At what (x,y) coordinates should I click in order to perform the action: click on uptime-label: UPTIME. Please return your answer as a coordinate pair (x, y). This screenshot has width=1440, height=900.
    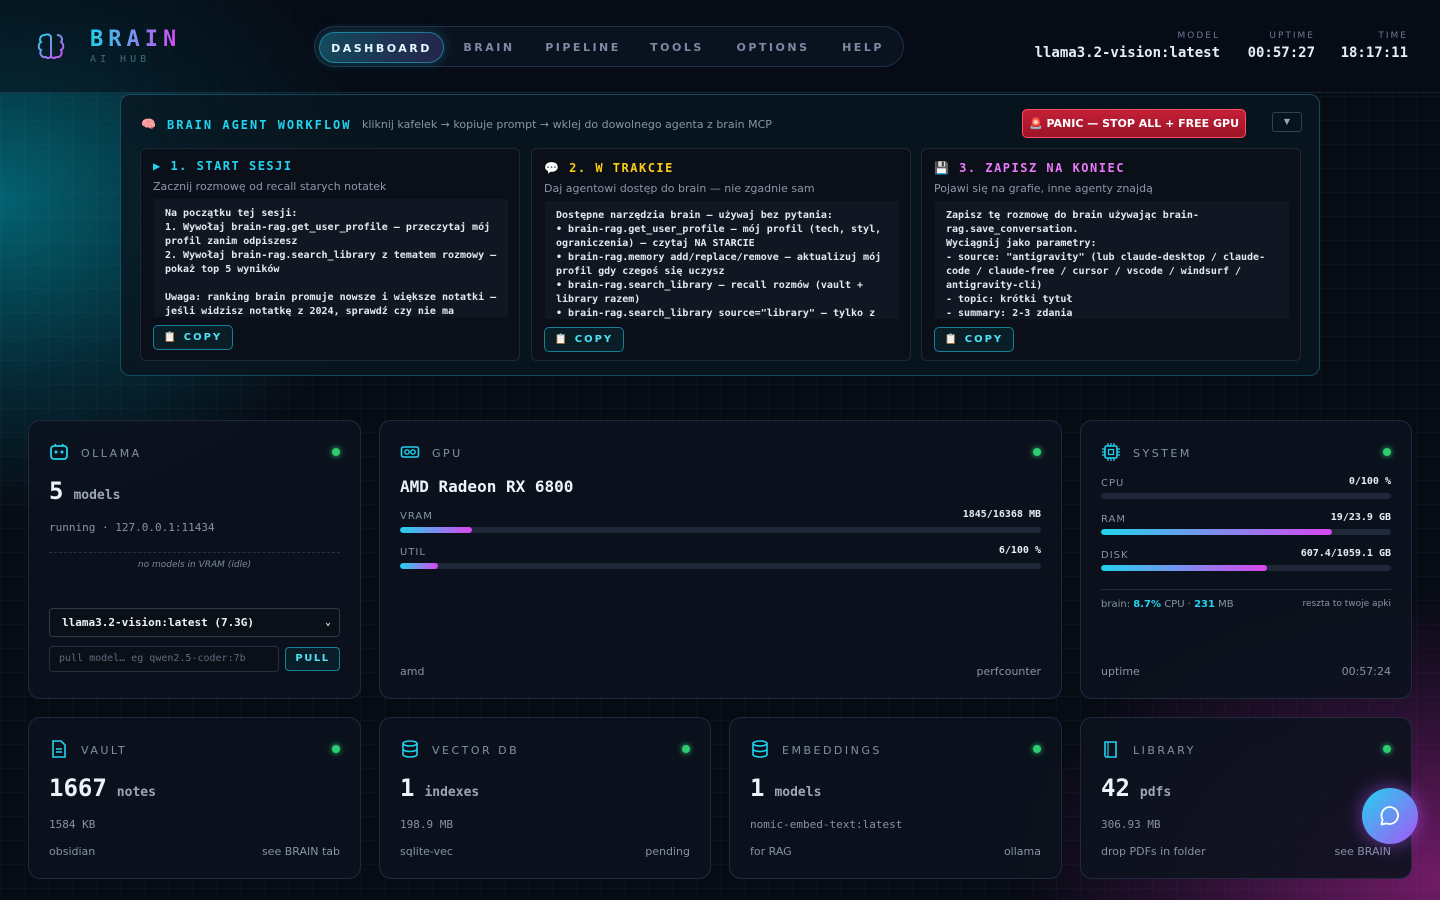
    Looking at the image, I should click on (1292, 36).